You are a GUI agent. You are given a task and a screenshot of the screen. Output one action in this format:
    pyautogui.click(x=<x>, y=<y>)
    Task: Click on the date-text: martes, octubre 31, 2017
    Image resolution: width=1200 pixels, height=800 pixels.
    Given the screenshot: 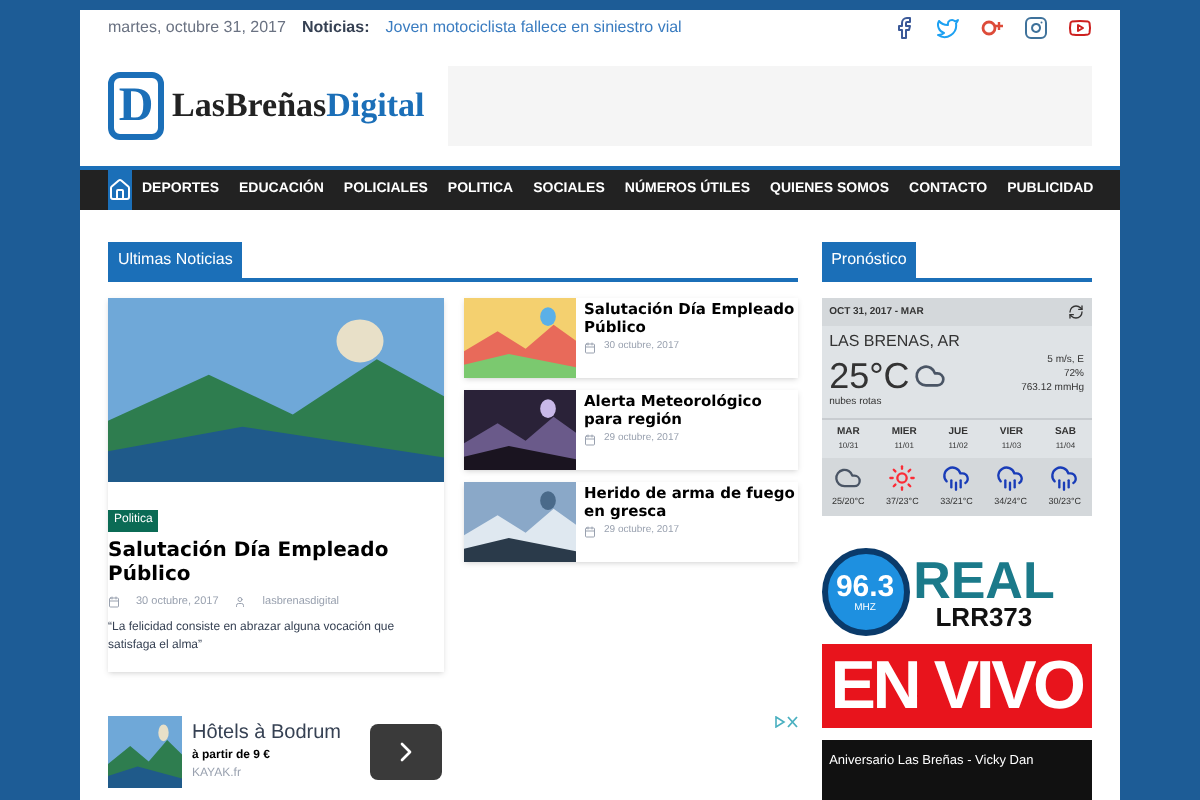 What is the action you would take?
    pyautogui.click(x=197, y=27)
    